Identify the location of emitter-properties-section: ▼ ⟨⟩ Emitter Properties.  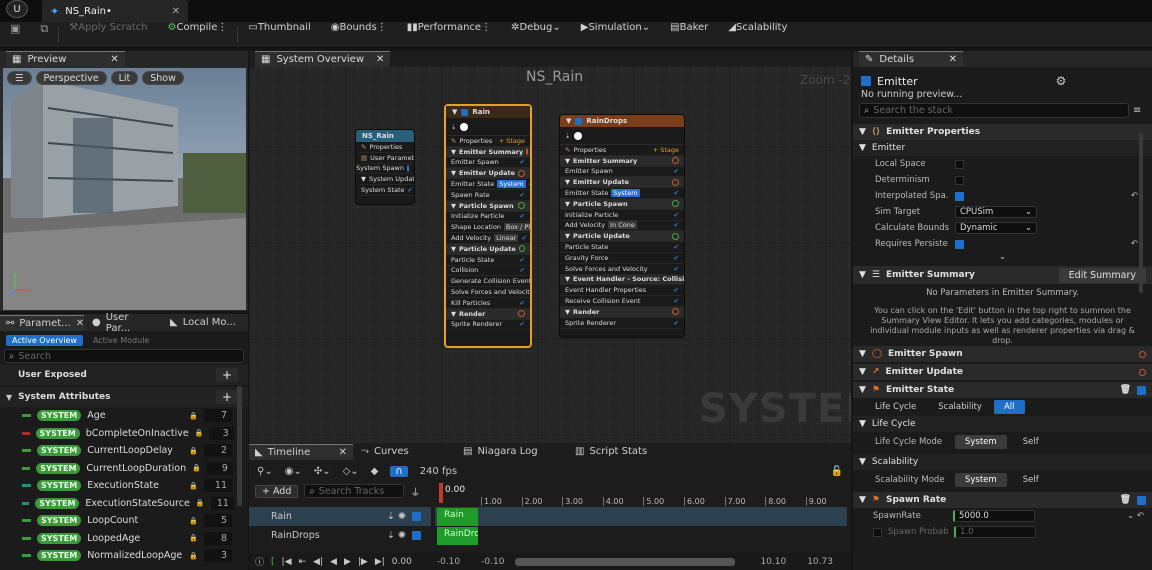
(1002, 132).